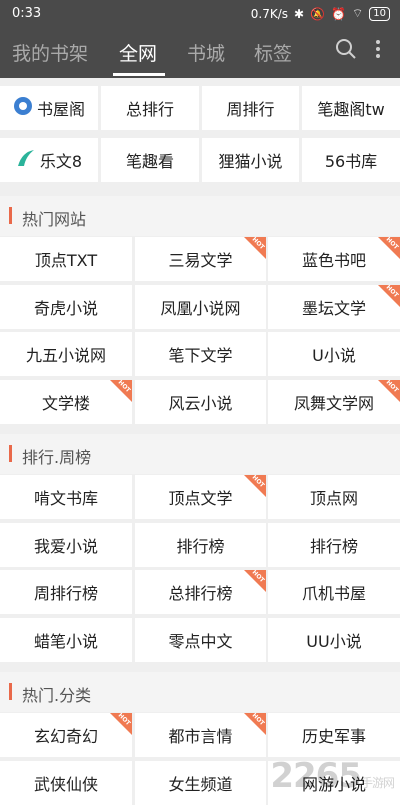  I want to click on link-label: 狸猫小说, so click(250, 161).